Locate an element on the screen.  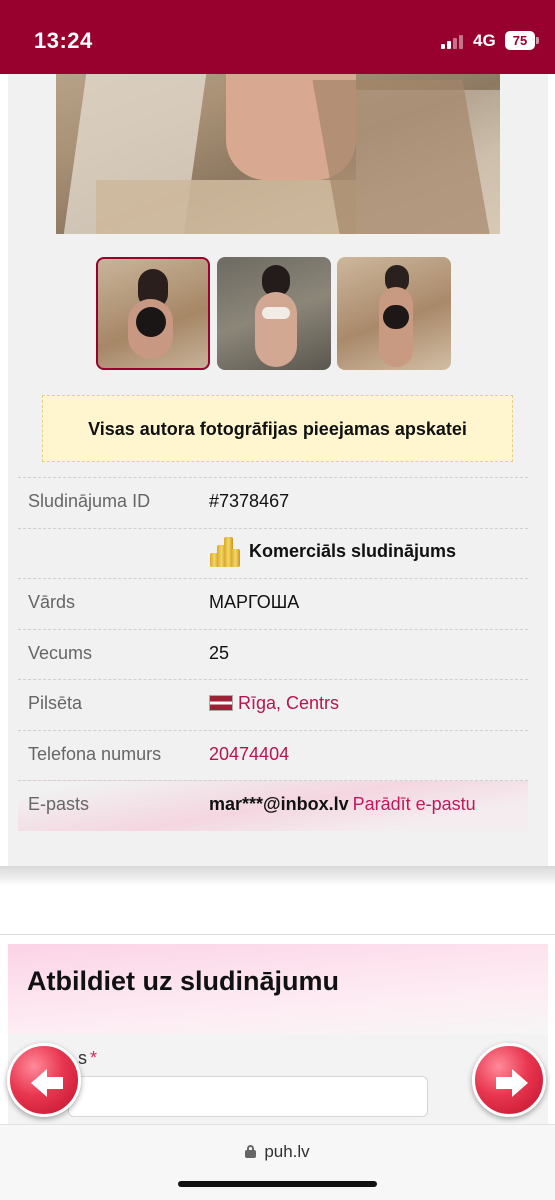
listing-id-value: #7378467 is located at coordinates (249, 501).